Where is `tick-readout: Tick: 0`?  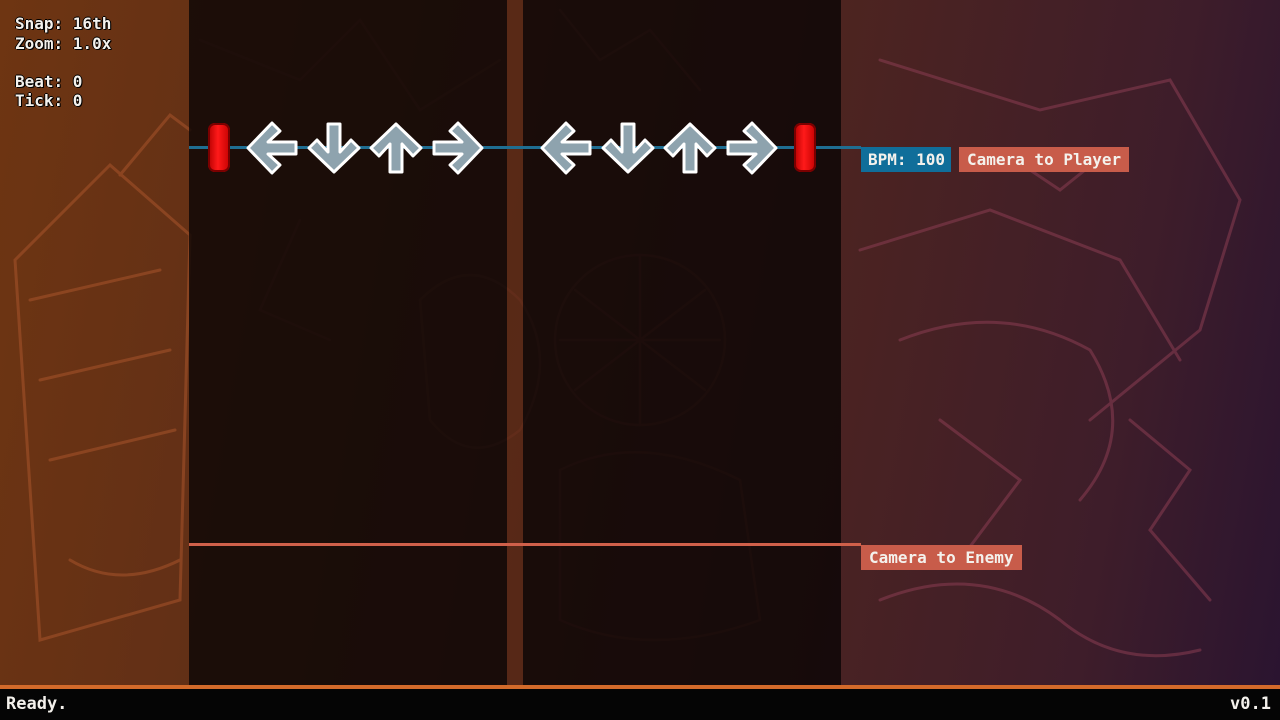 tick-readout: Tick: 0 is located at coordinates (49, 100).